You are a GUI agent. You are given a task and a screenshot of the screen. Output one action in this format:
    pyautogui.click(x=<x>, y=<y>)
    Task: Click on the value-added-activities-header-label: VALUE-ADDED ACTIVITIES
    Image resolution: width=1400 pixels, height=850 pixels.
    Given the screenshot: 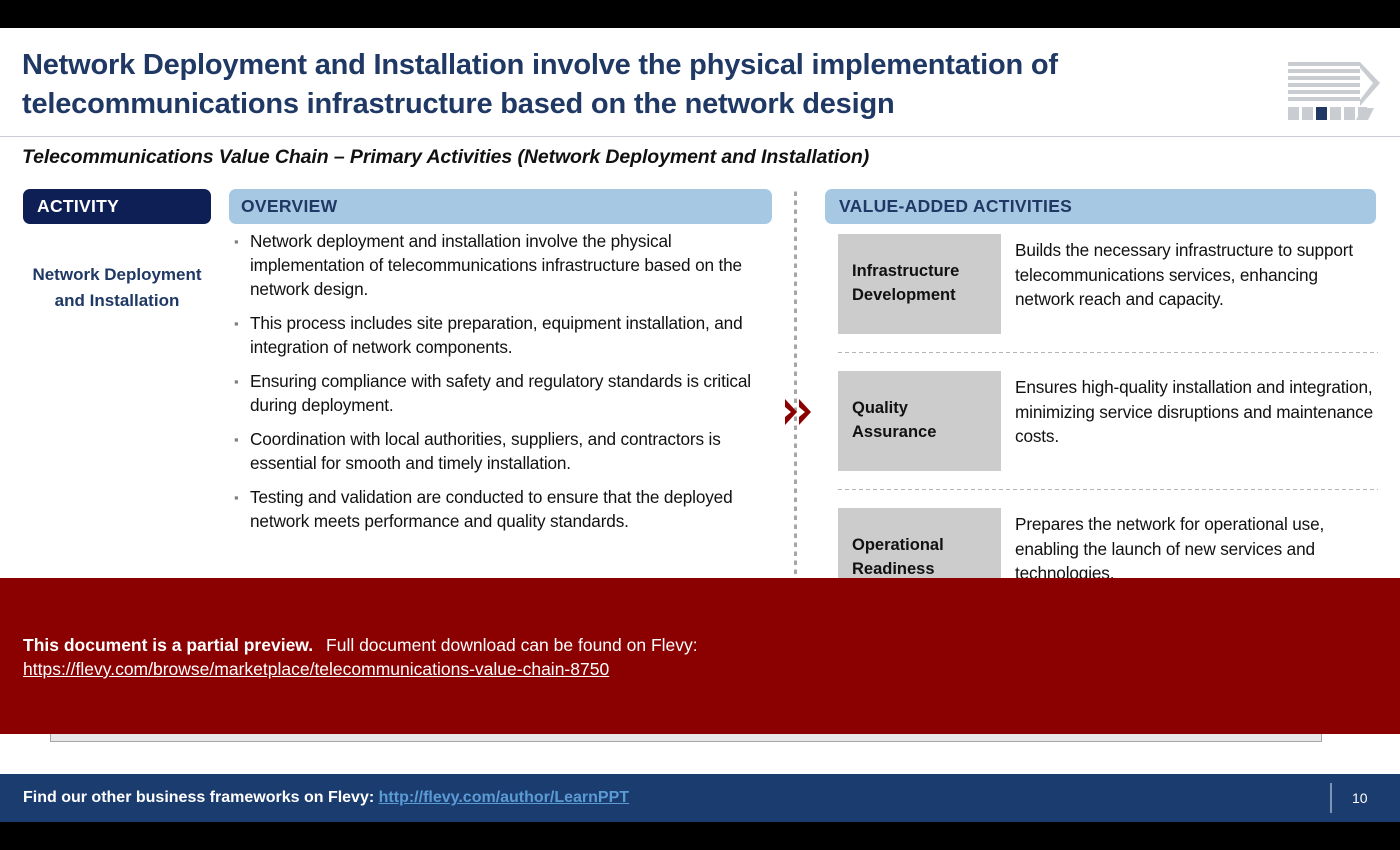 What is the action you would take?
    pyautogui.click(x=956, y=206)
    